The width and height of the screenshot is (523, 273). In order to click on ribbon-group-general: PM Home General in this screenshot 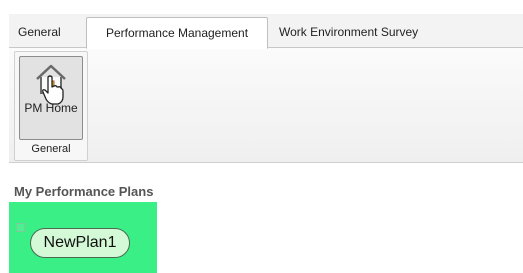, I will do `click(51, 106)`.